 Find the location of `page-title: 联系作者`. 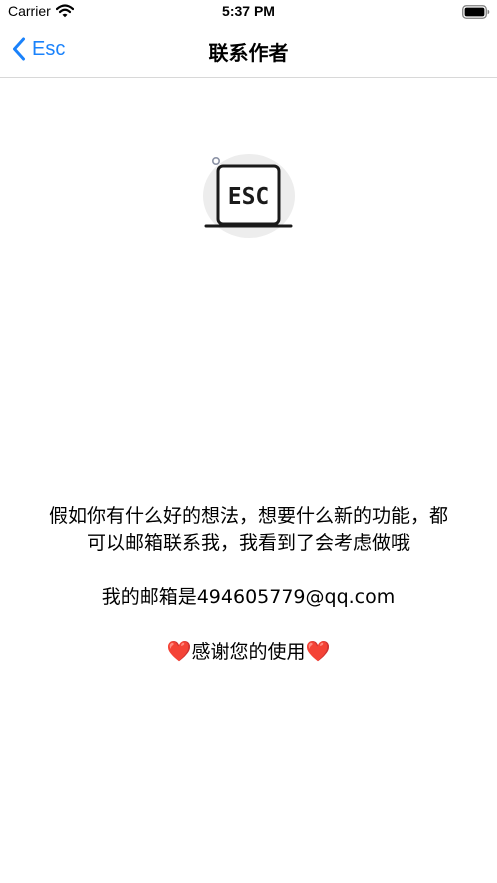

page-title: 联系作者 is located at coordinates (248, 53).